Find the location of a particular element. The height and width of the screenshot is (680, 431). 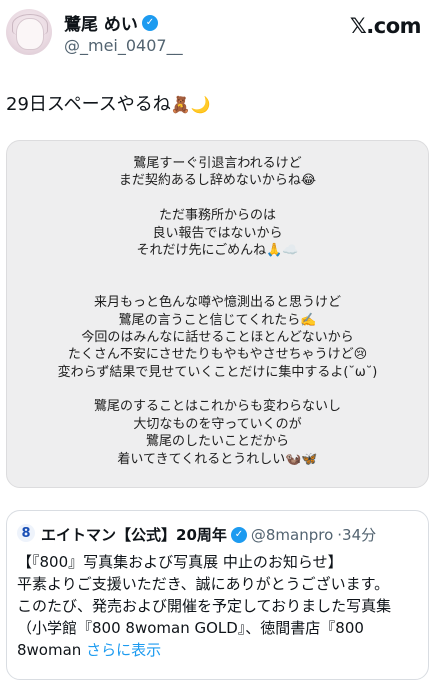

quoted-last-line: 8woman さらに表示 is located at coordinates (218, 650).